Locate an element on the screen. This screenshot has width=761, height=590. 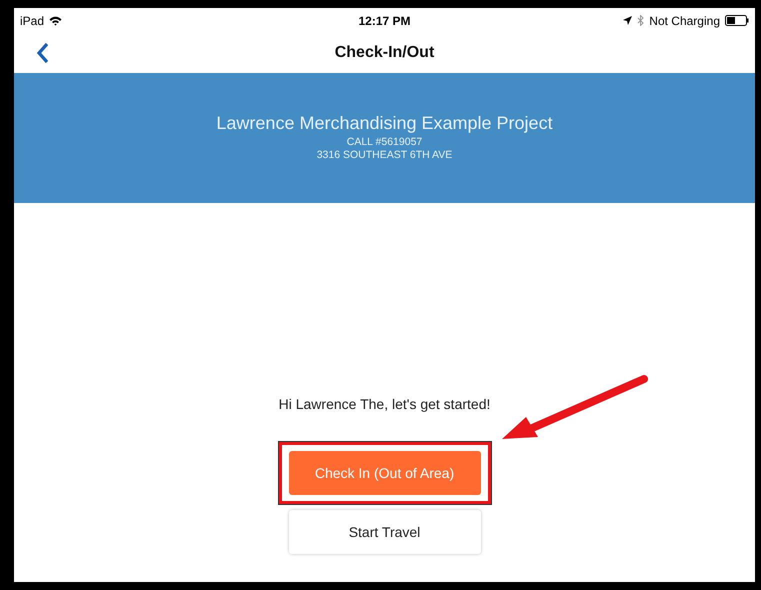
nav-title: Check-In/Out is located at coordinates (384, 53).